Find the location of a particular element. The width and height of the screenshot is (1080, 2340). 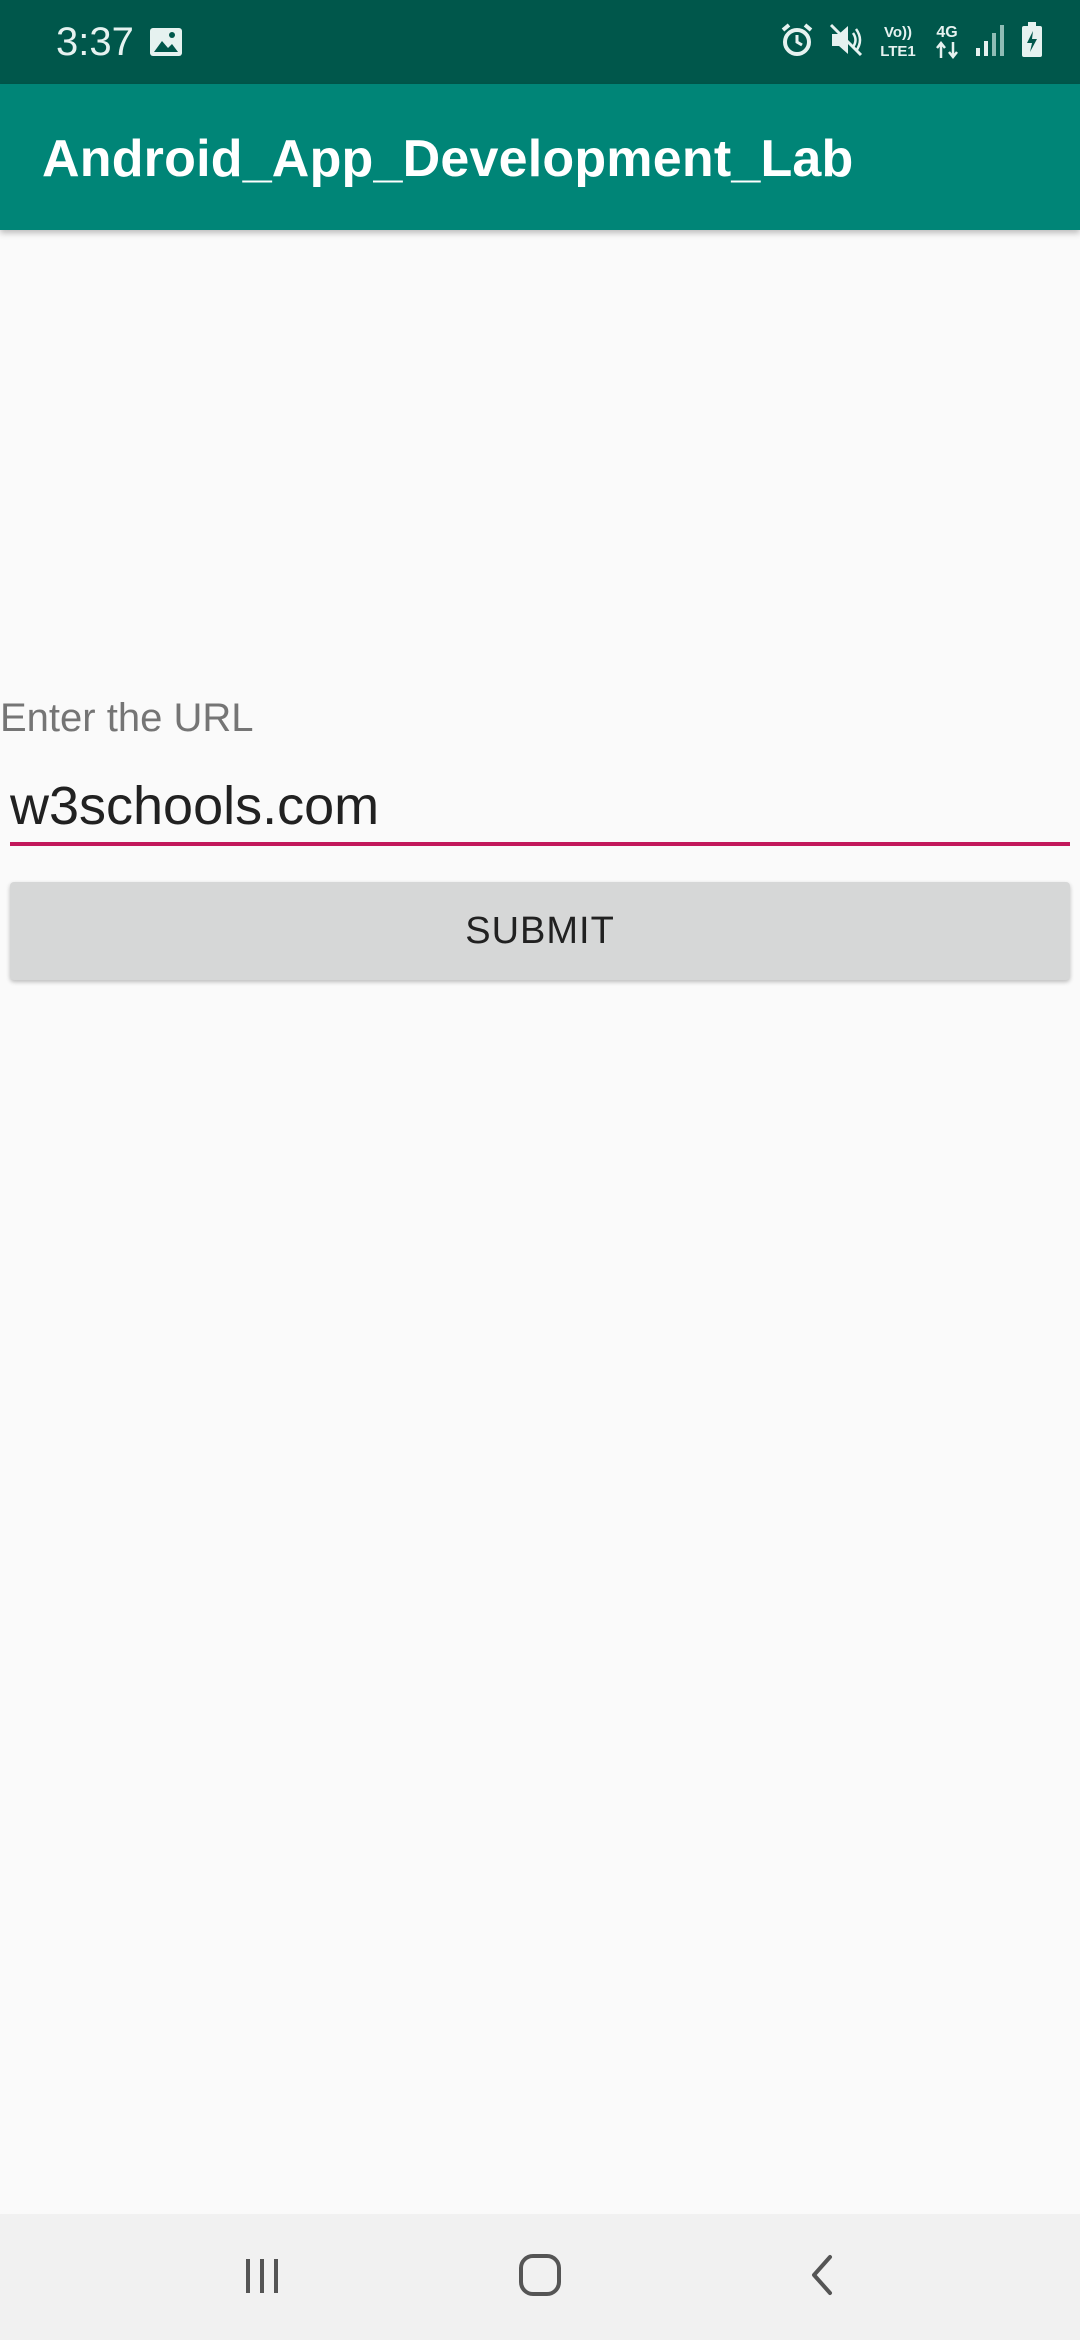

home-button is located at coordinates (540, 2277).